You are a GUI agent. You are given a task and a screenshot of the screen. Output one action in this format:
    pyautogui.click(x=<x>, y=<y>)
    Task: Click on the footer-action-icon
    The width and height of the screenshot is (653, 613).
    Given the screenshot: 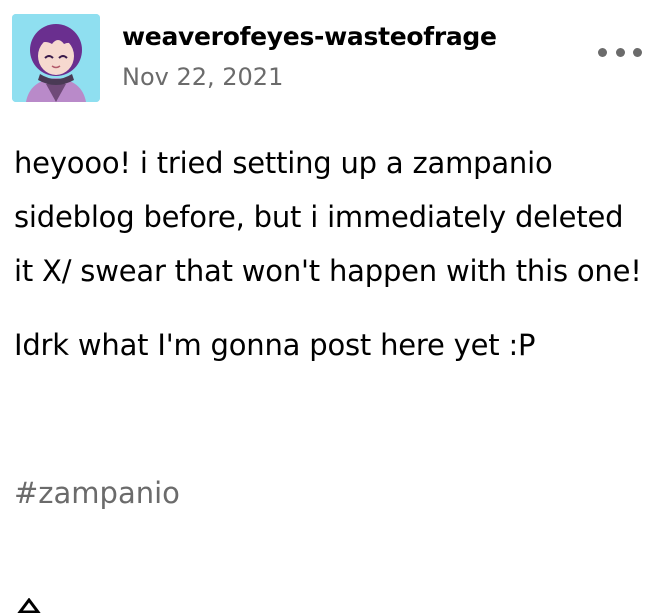 What is the action you would take?
    pyautogui.click(x=29, y=605)
    